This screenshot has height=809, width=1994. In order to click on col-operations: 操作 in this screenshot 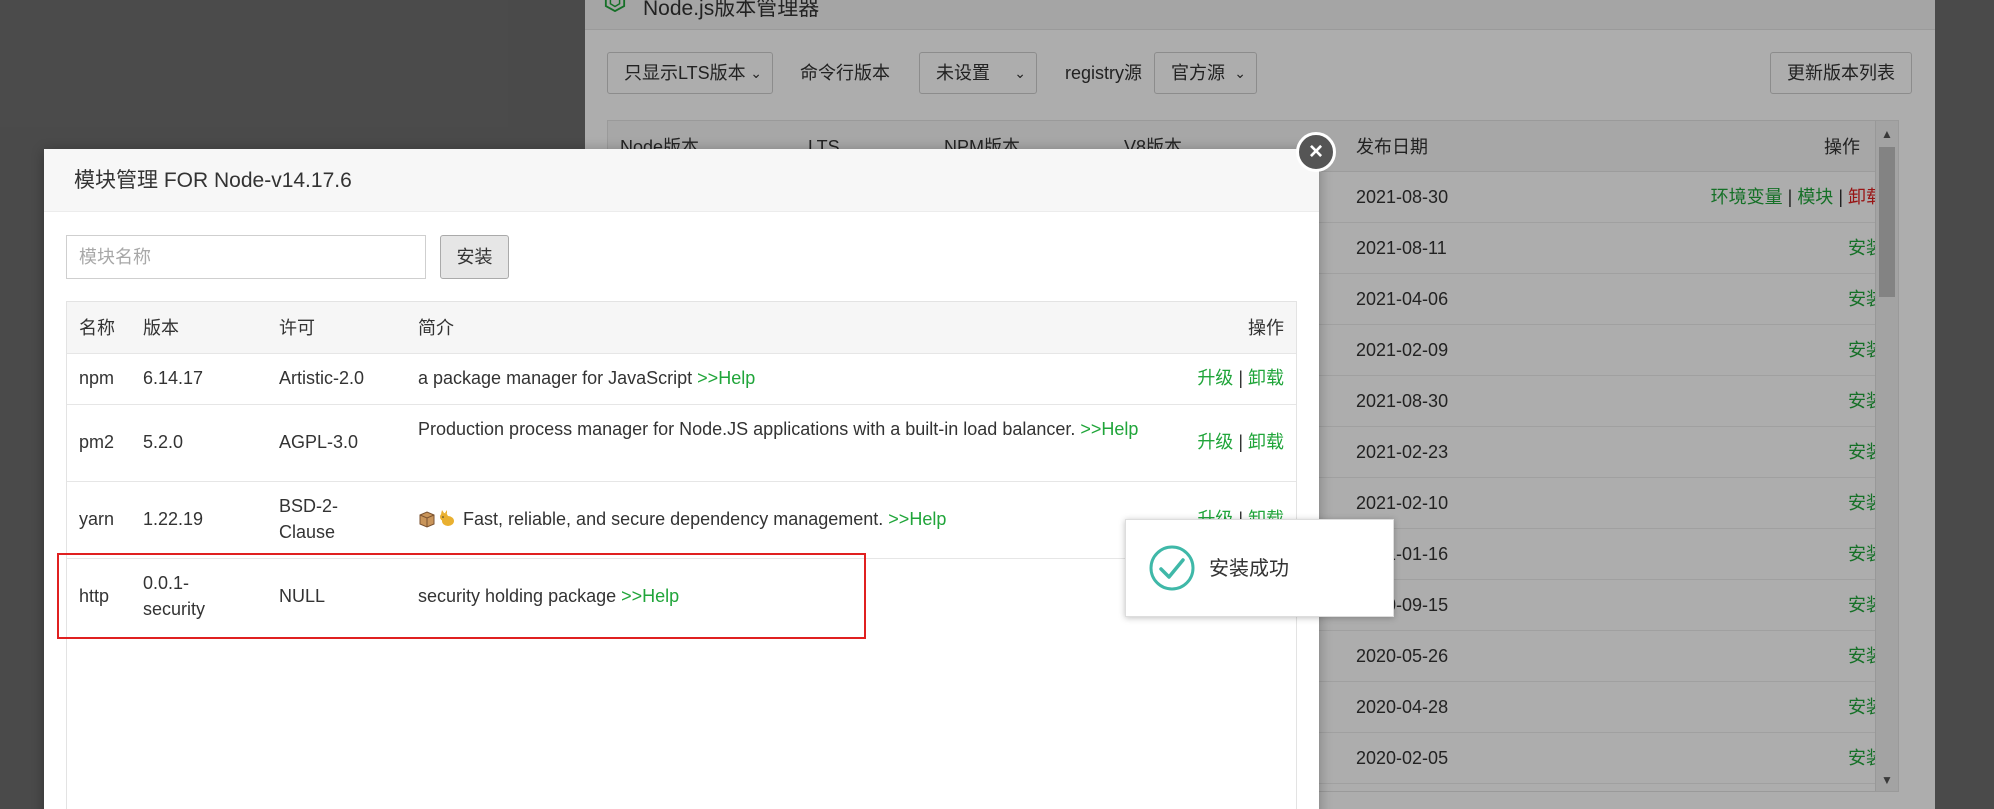, I will do `click(1266, 328)`.